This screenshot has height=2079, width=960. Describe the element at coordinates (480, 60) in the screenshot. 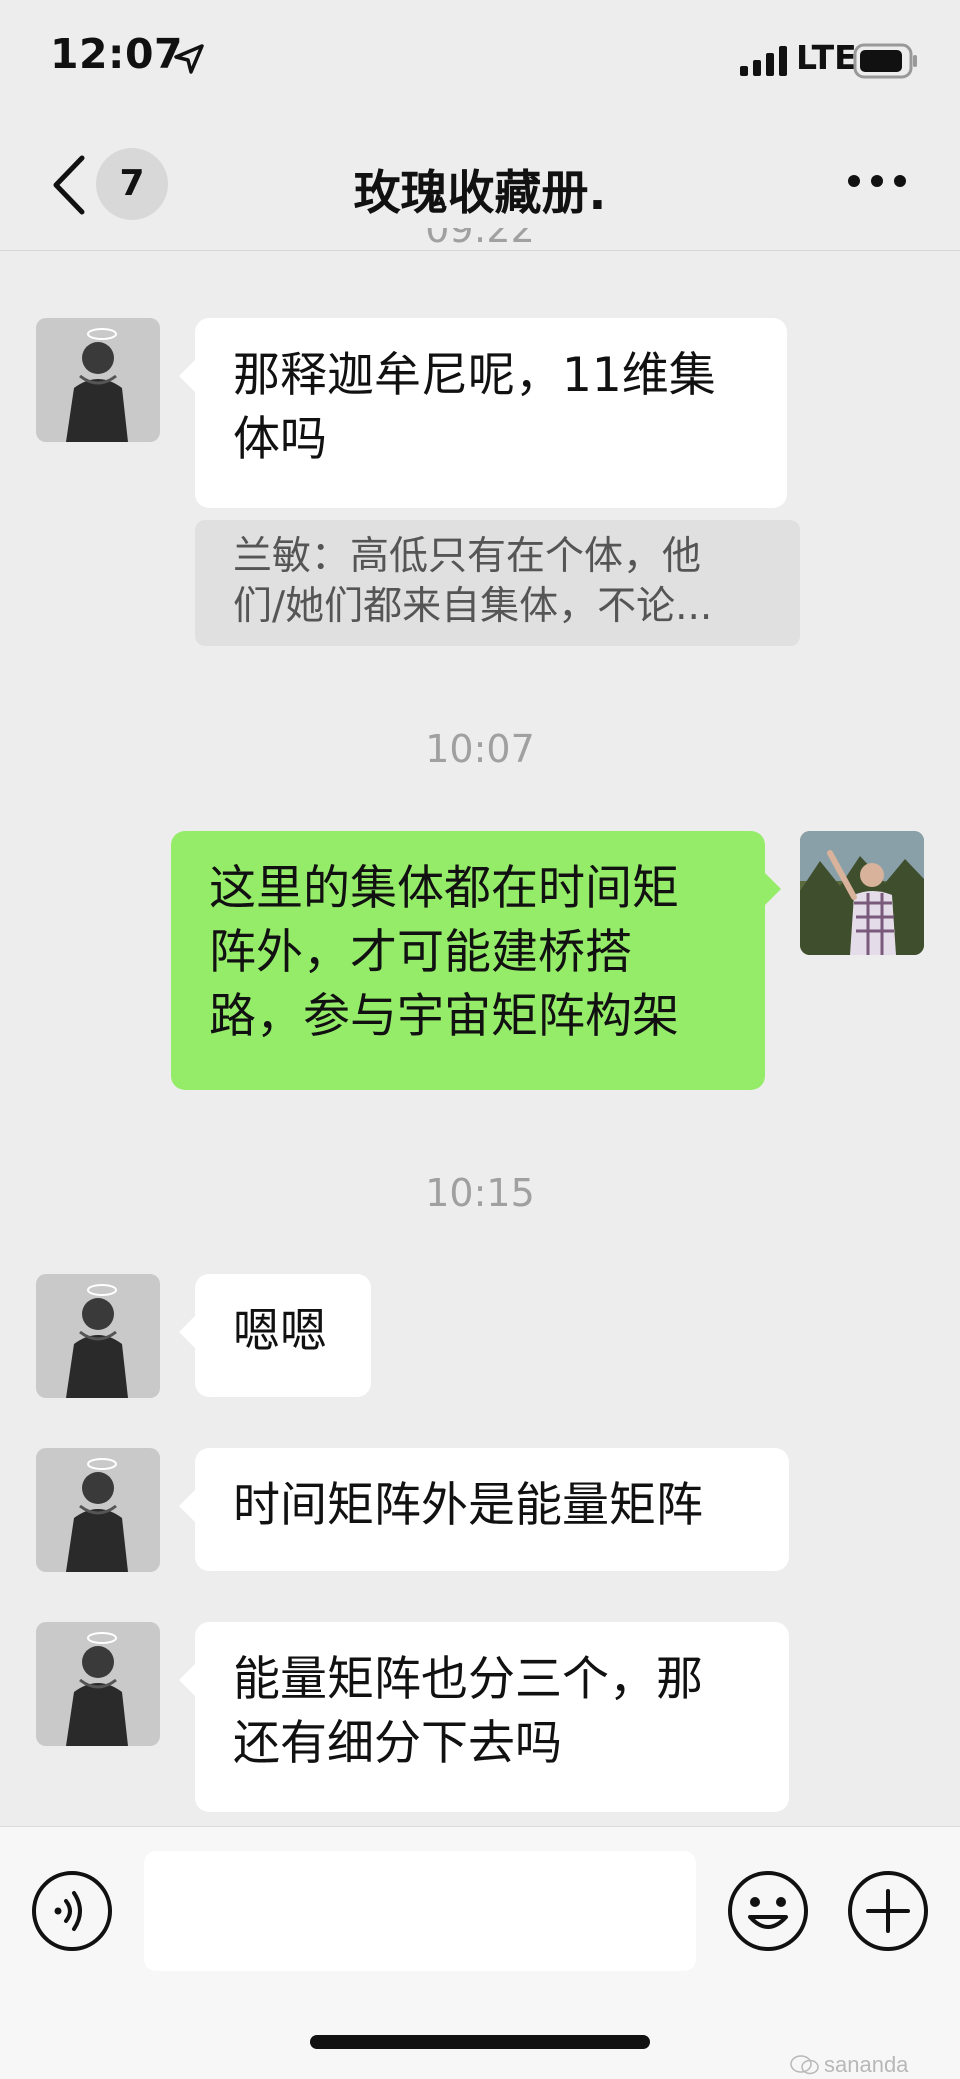

I see `status-bar: 12:07 LTE` at that location.